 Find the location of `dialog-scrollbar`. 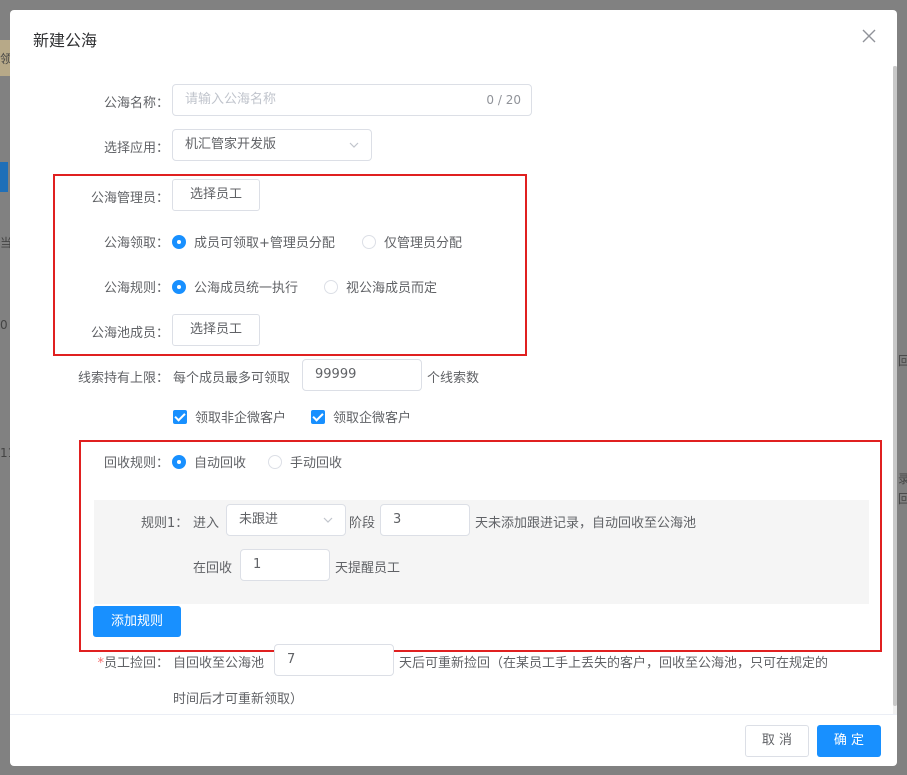

dialog-scrollbar is located at coordinates (895, 390).